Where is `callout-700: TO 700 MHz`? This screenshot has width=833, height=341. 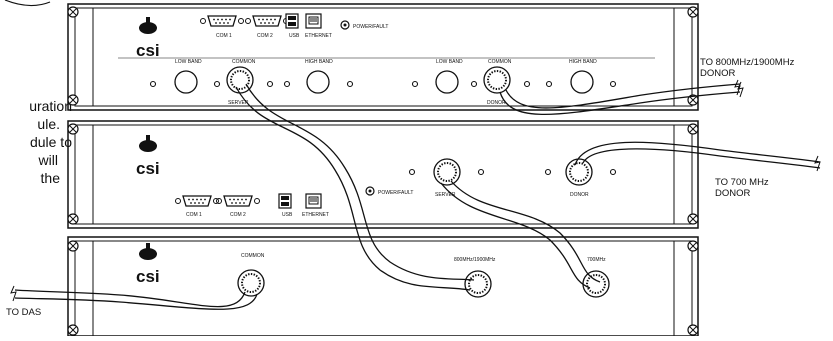 callout-700: TO 700 MHz is located at coordinates (742, 182).